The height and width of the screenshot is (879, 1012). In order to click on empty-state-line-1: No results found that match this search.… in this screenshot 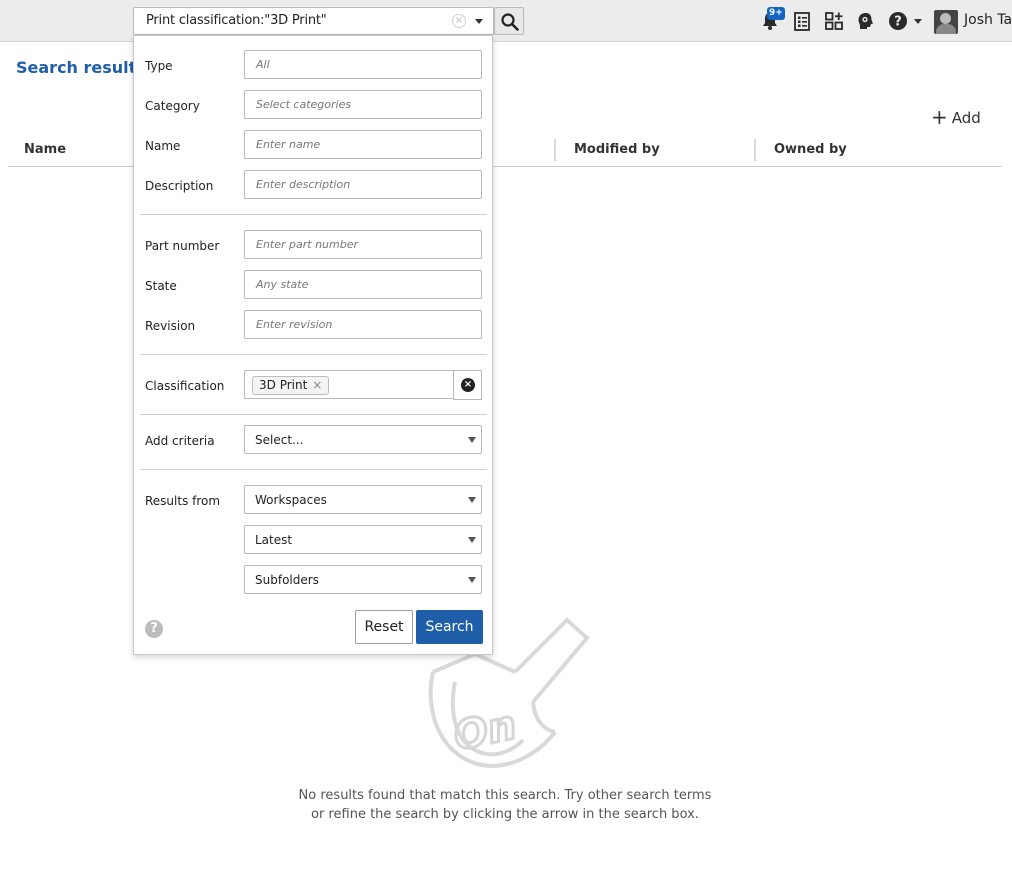, I will do `click(505, 795)`.